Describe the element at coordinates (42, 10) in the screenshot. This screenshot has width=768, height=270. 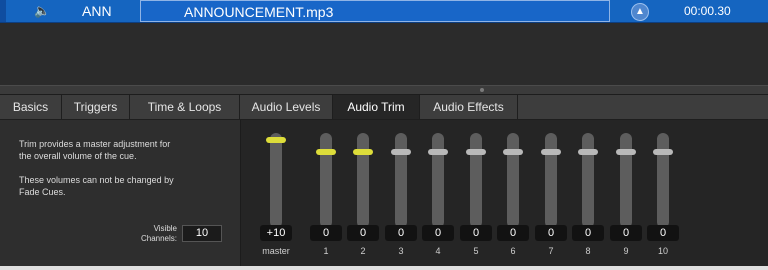
I see `speaker-icon: 🔈` at that location.